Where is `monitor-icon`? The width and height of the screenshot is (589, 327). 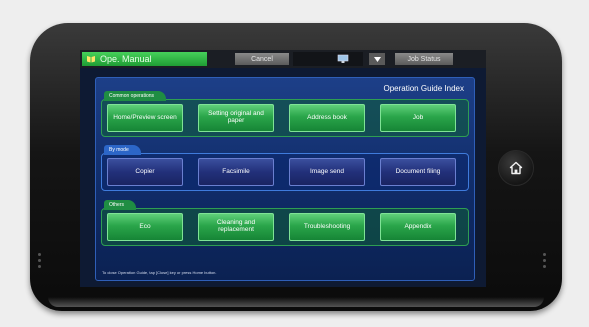
monitor-icon is located at coordinates (343, 58).